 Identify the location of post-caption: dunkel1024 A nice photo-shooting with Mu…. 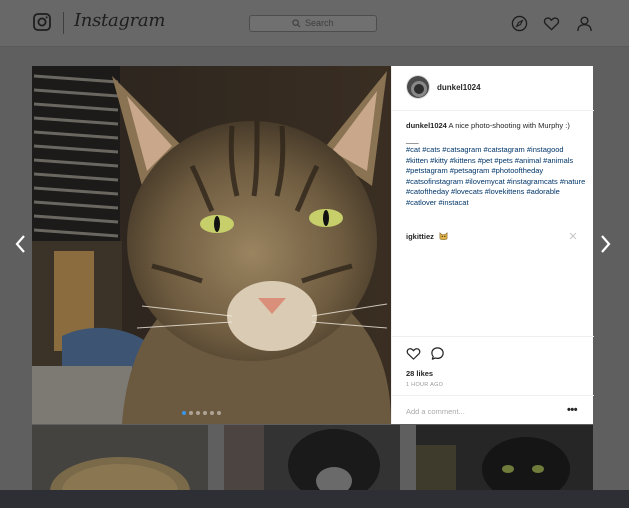
(496, 164).